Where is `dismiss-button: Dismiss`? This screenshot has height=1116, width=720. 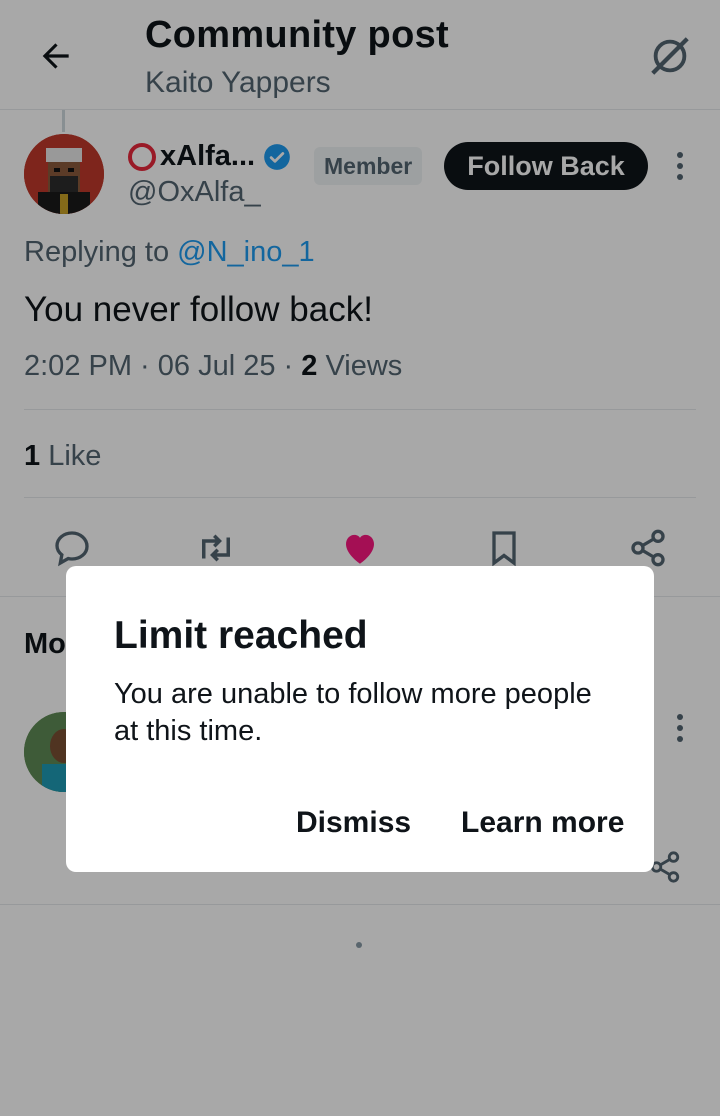 dismiss-button: Dismiss is located at coordinates (353, 823).